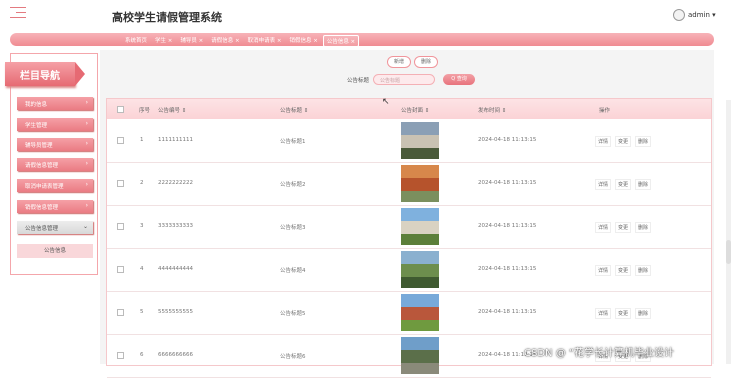 The width and height of the screenshot is (733, 378). Describe the element at coordinates (142, 269) in the screenshot. I see `cell-index: 4` at that location.